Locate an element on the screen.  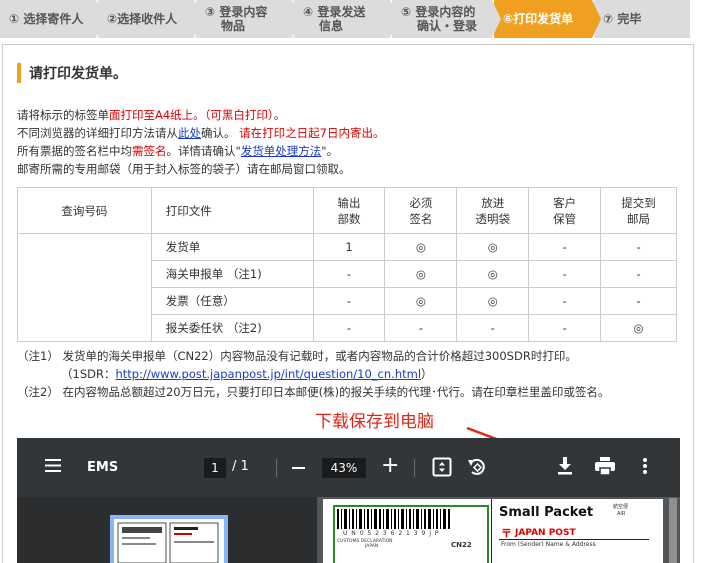
step-7-complete: ⑦ 完毕 is located at coordinates (642, 19).